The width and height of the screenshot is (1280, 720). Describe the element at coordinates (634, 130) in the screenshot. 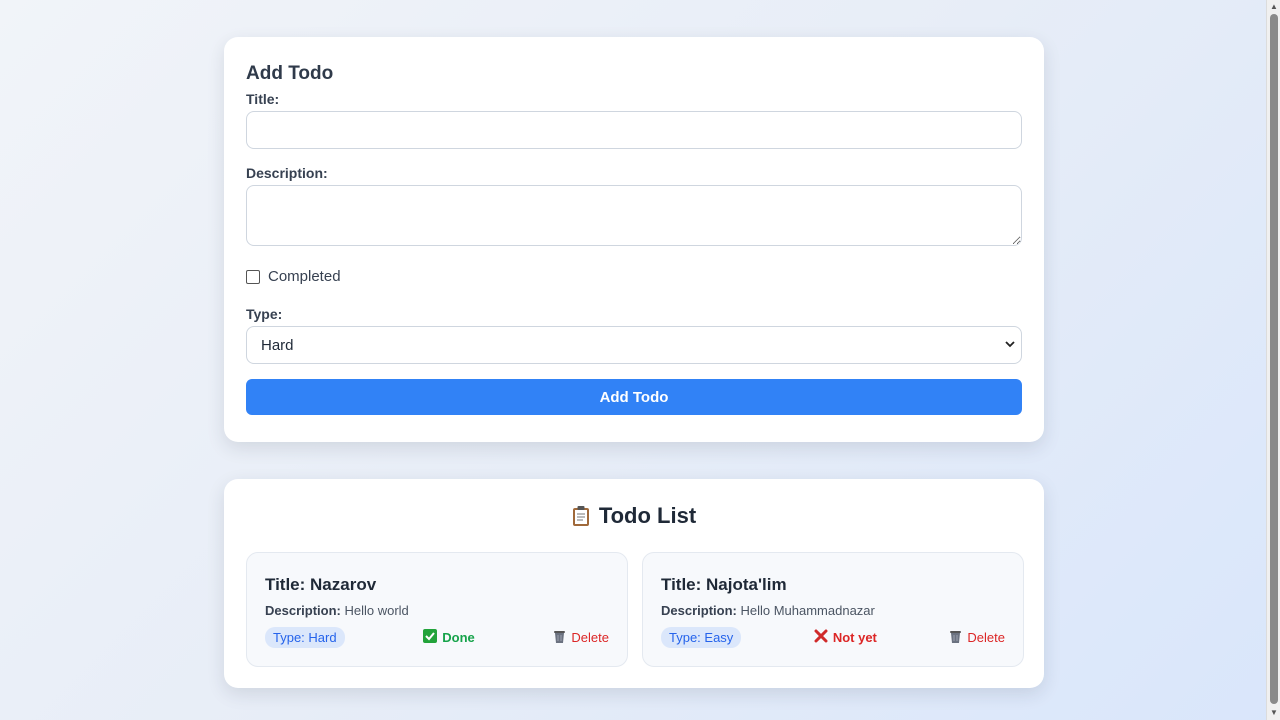

I see `title-input` at that location.